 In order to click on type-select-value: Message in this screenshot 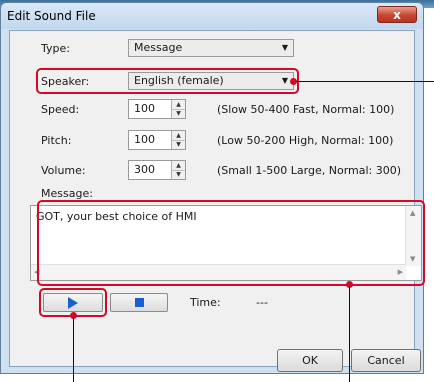, I will do `click(158, 47)`.